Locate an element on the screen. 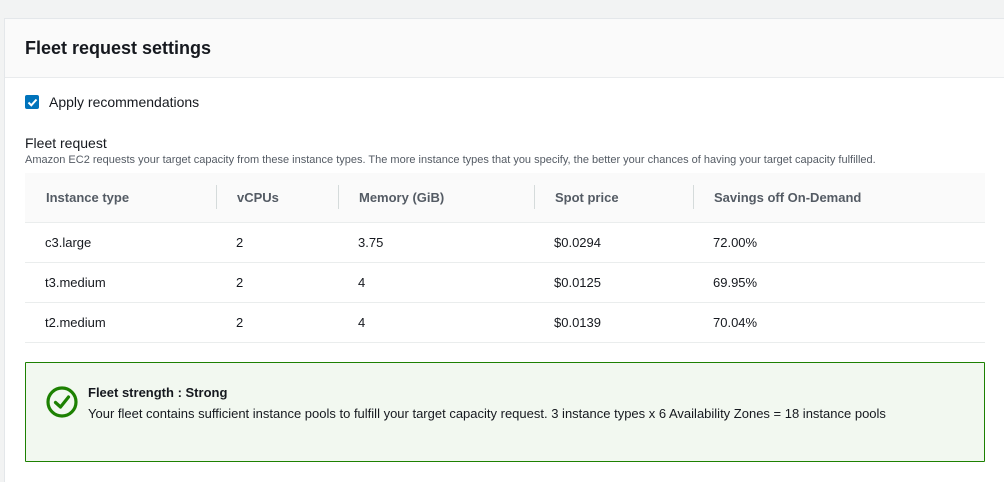 This screenshot has height=482, width=1004. checkmark-icon is located at coordinates (32, 102).